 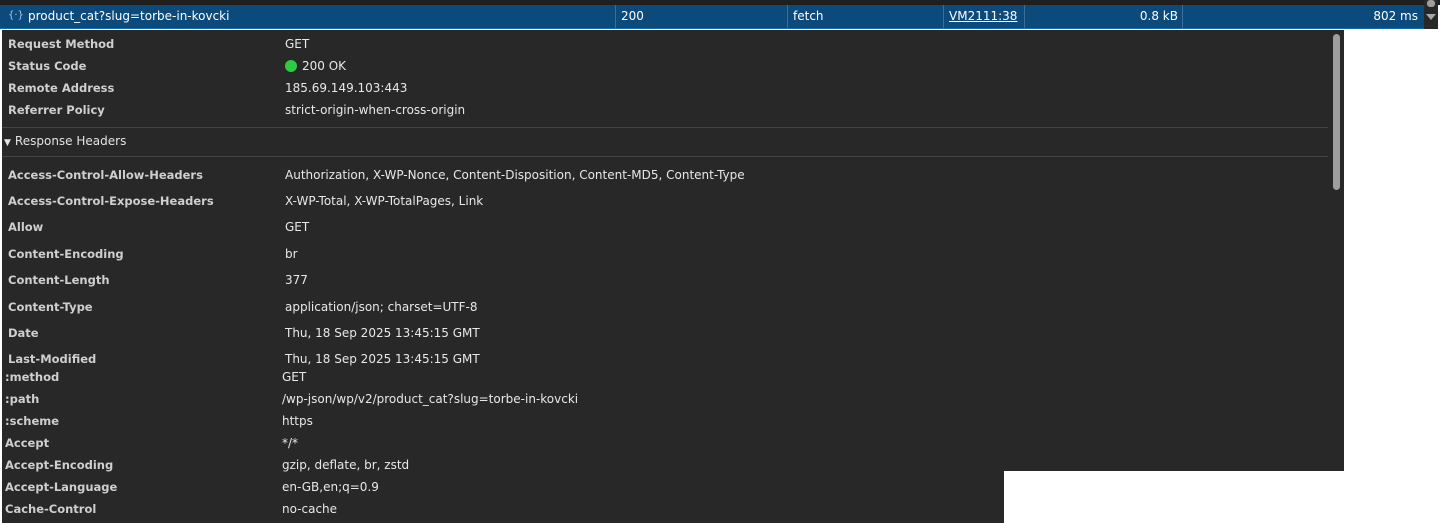 What do you see at coordinates (16, 15) in the screenshot?
I see `fetch-braces-icon: {·}` at bounding box center [16, 15].